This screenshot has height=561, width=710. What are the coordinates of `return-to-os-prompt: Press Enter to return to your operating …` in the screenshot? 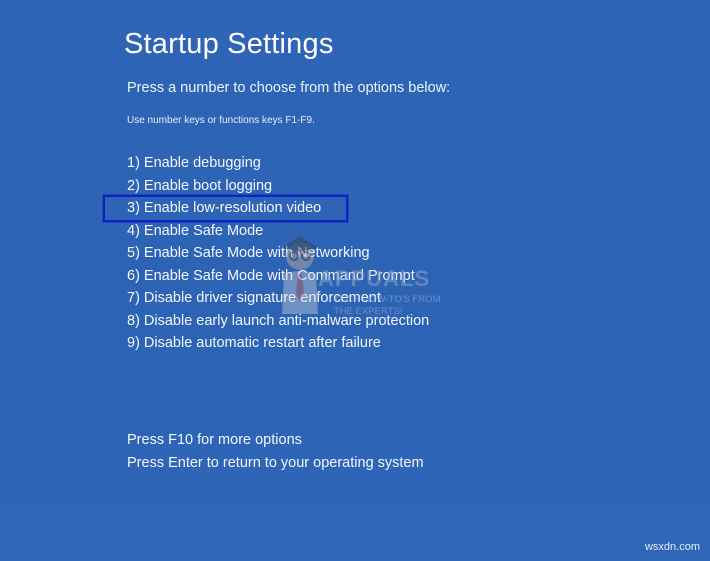 It's located at (275, 464).